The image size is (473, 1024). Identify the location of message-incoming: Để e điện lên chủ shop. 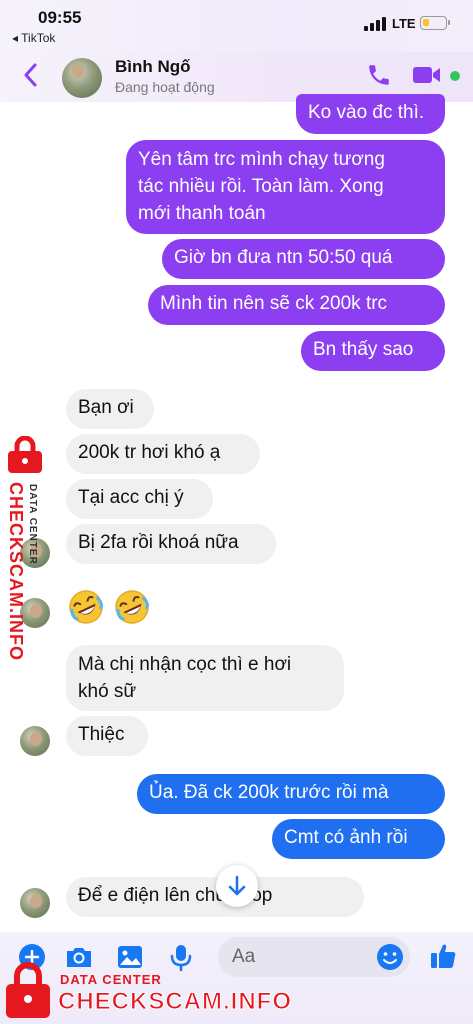
(215, 897).